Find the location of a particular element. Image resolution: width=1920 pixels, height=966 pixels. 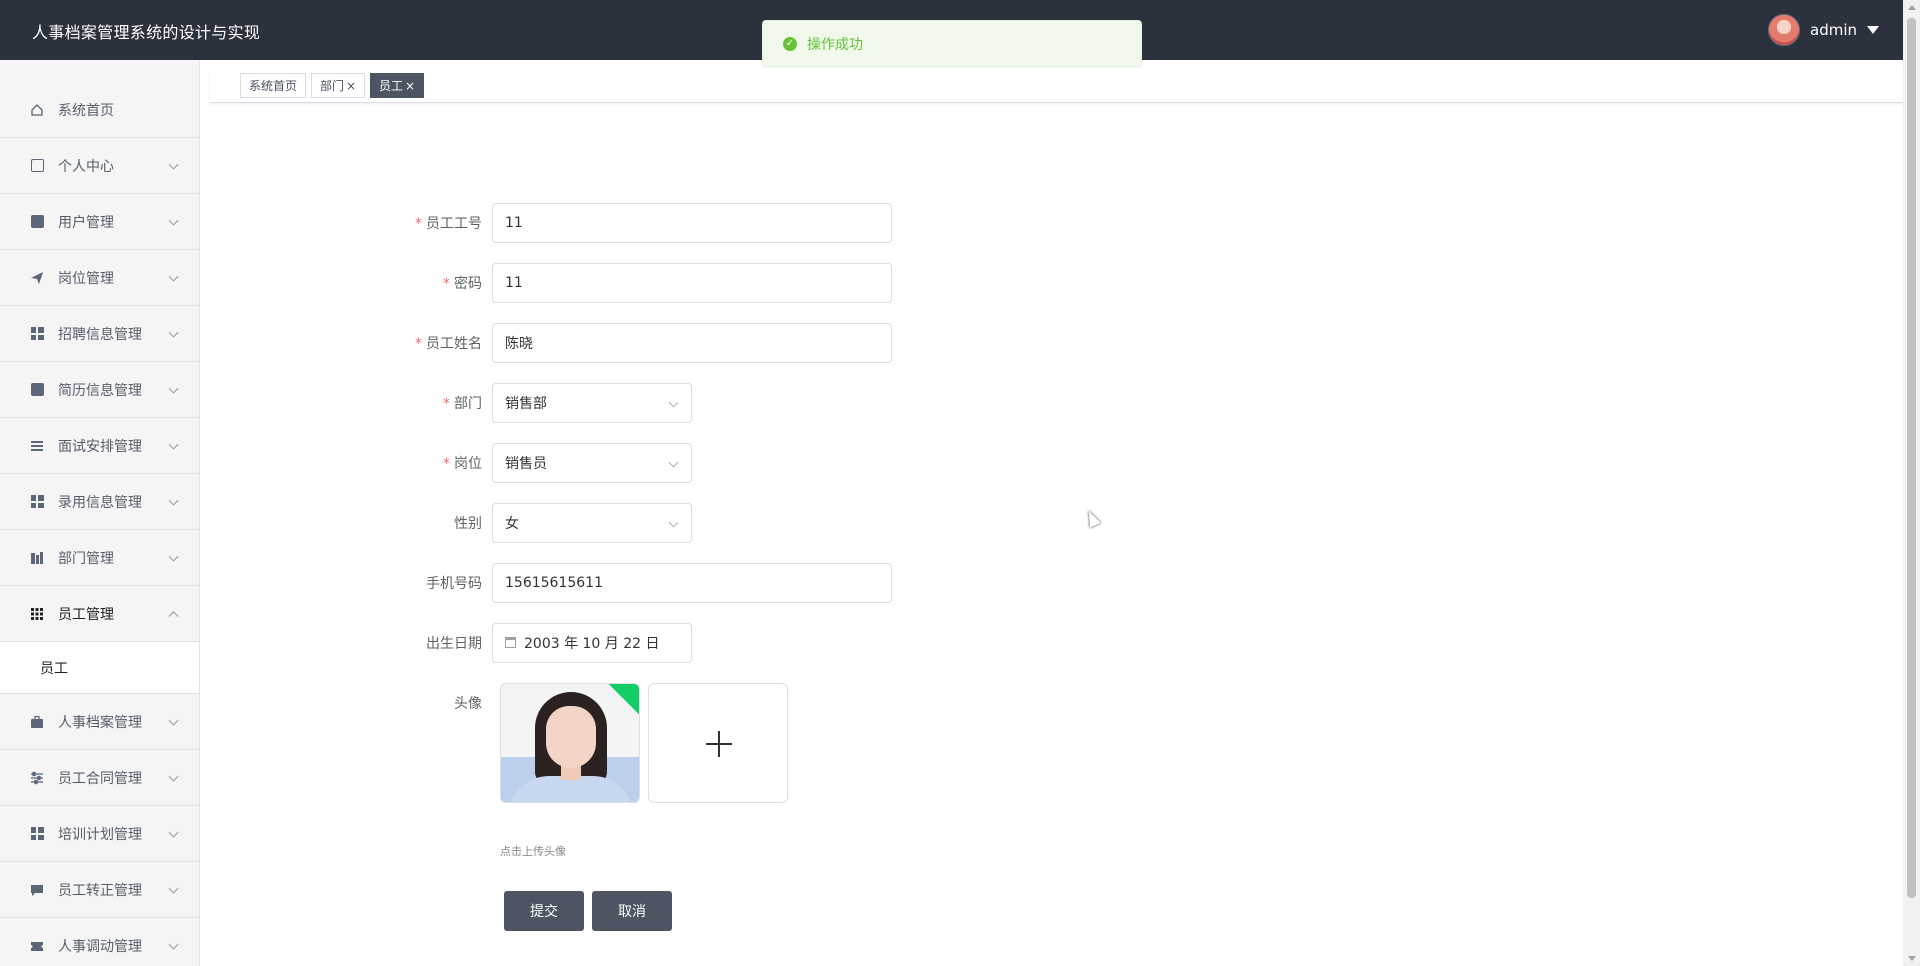

tab-label: 部门 is located at coordinates (332, 86).